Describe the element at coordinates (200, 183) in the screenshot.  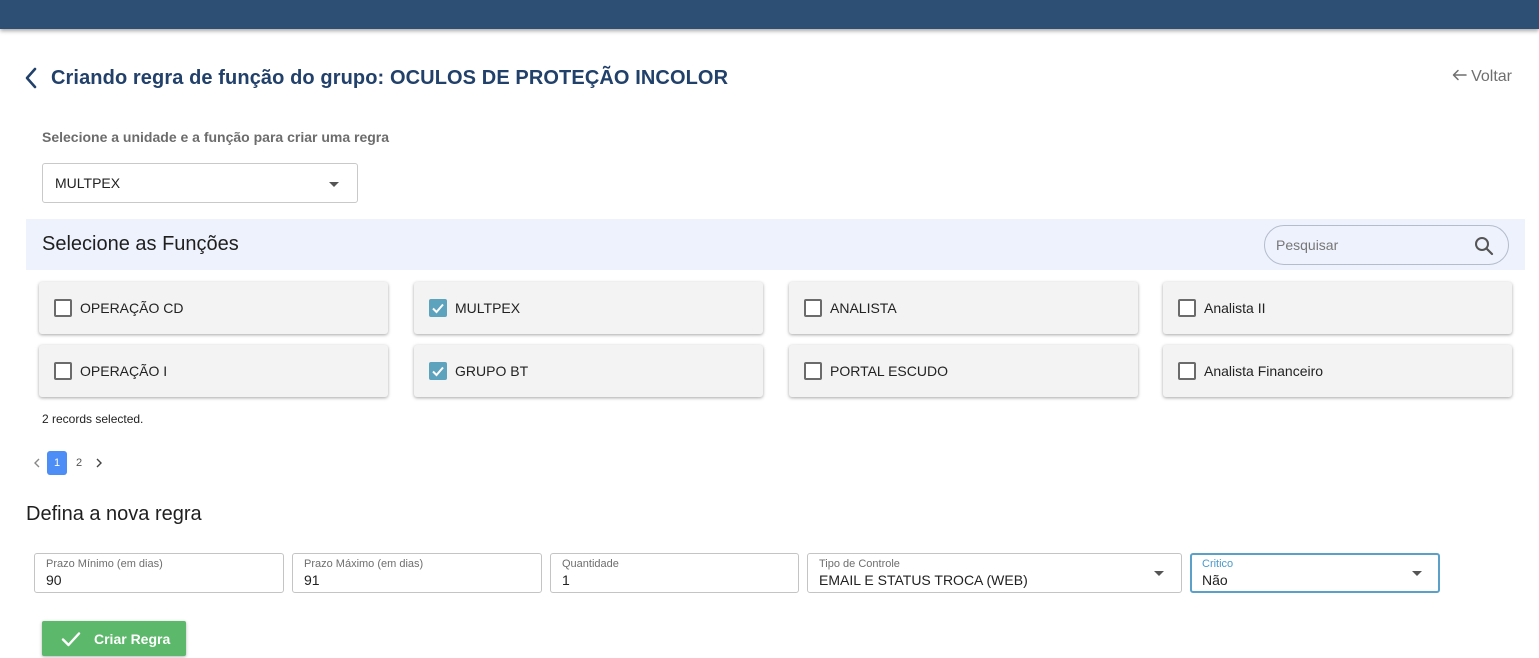
I see `unit-select: MULTPEX` at that location.